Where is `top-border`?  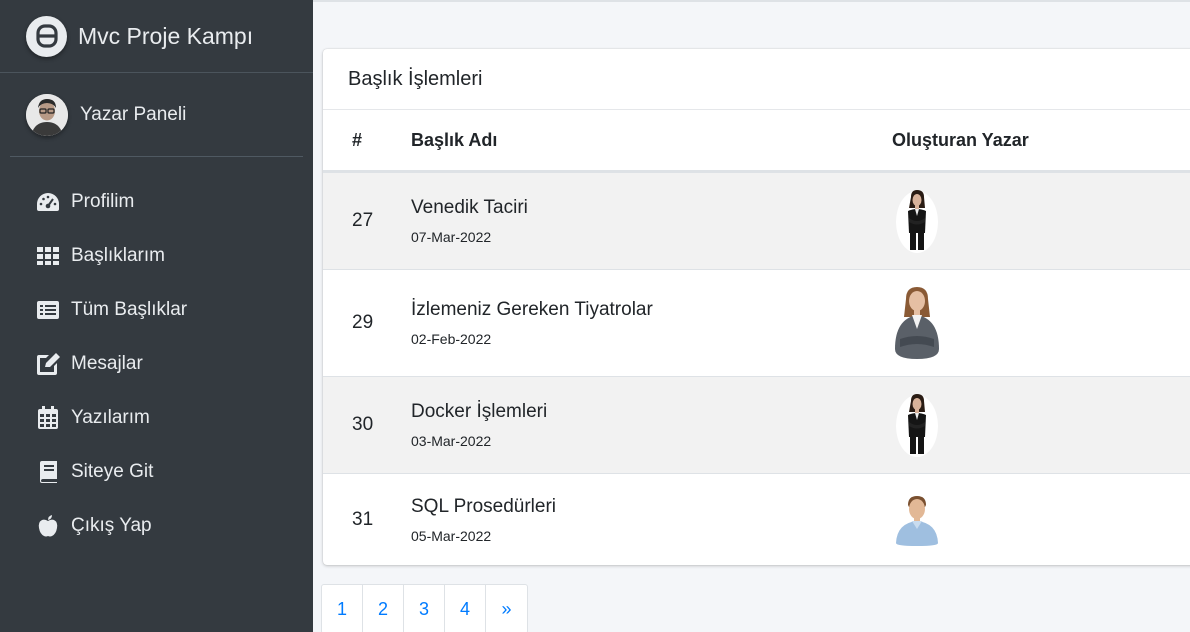
top-border is located at coordinates (751, 1).